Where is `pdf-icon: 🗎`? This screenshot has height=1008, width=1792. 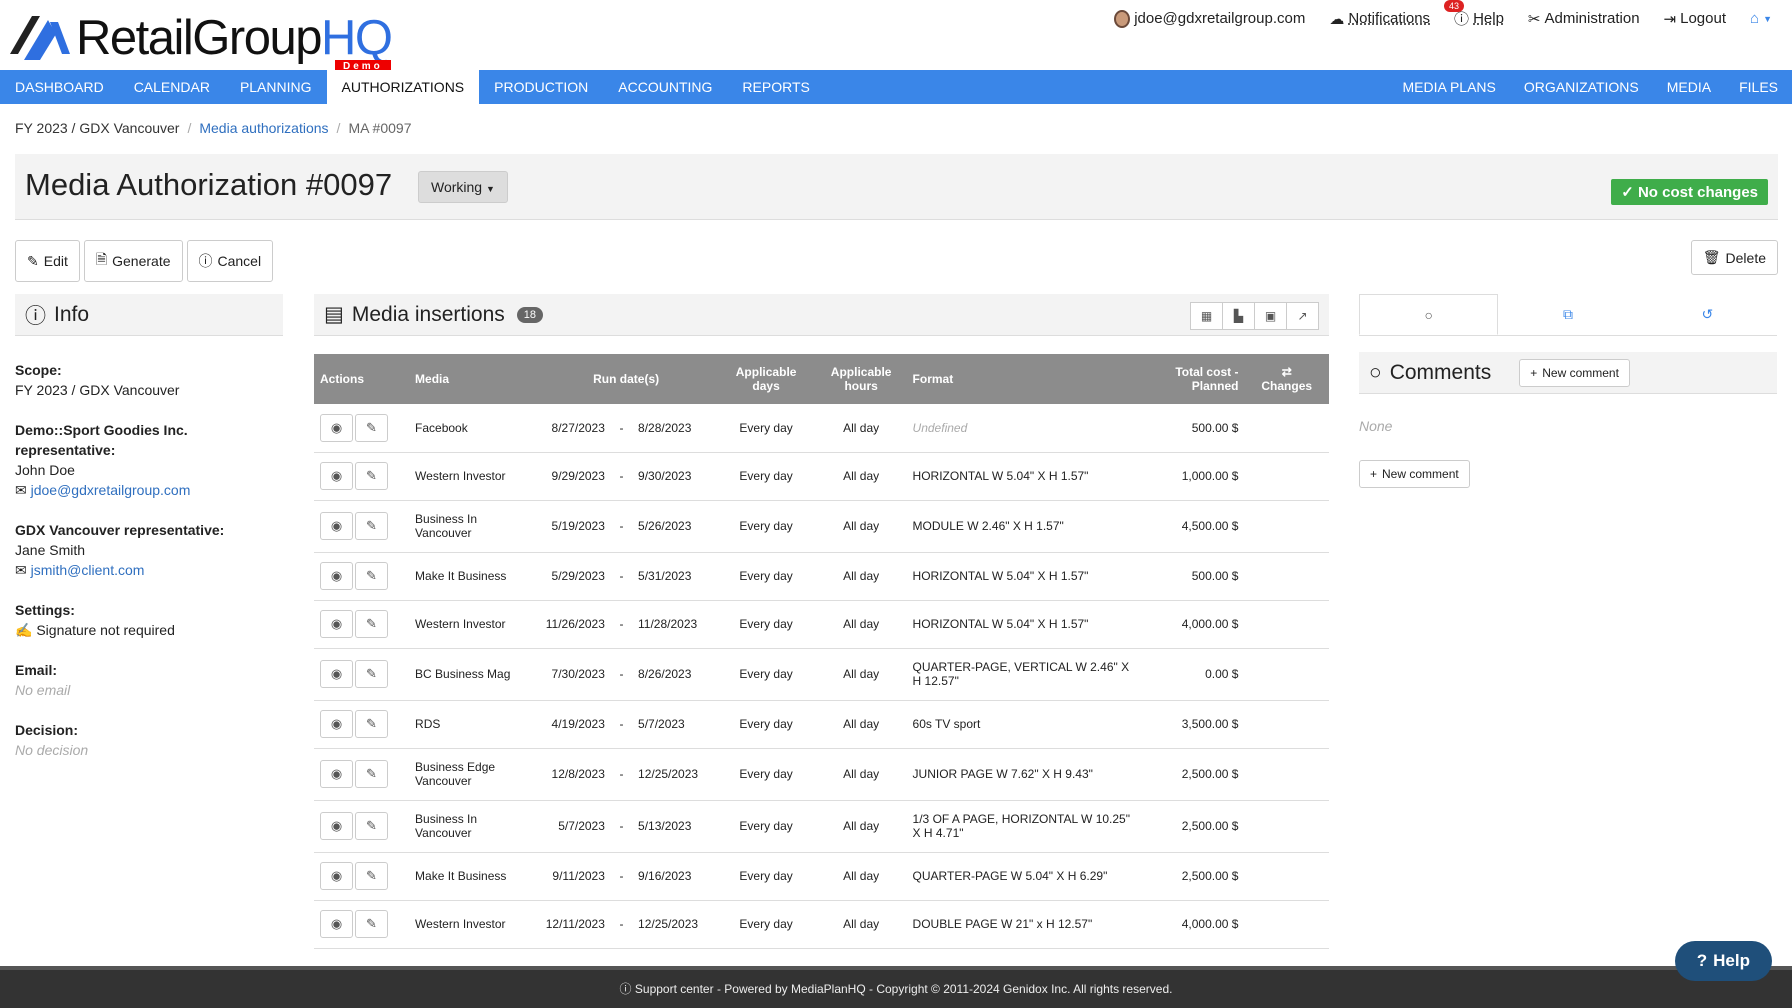
pdf-icon: 🗎 is located at coordinates (101, 259).